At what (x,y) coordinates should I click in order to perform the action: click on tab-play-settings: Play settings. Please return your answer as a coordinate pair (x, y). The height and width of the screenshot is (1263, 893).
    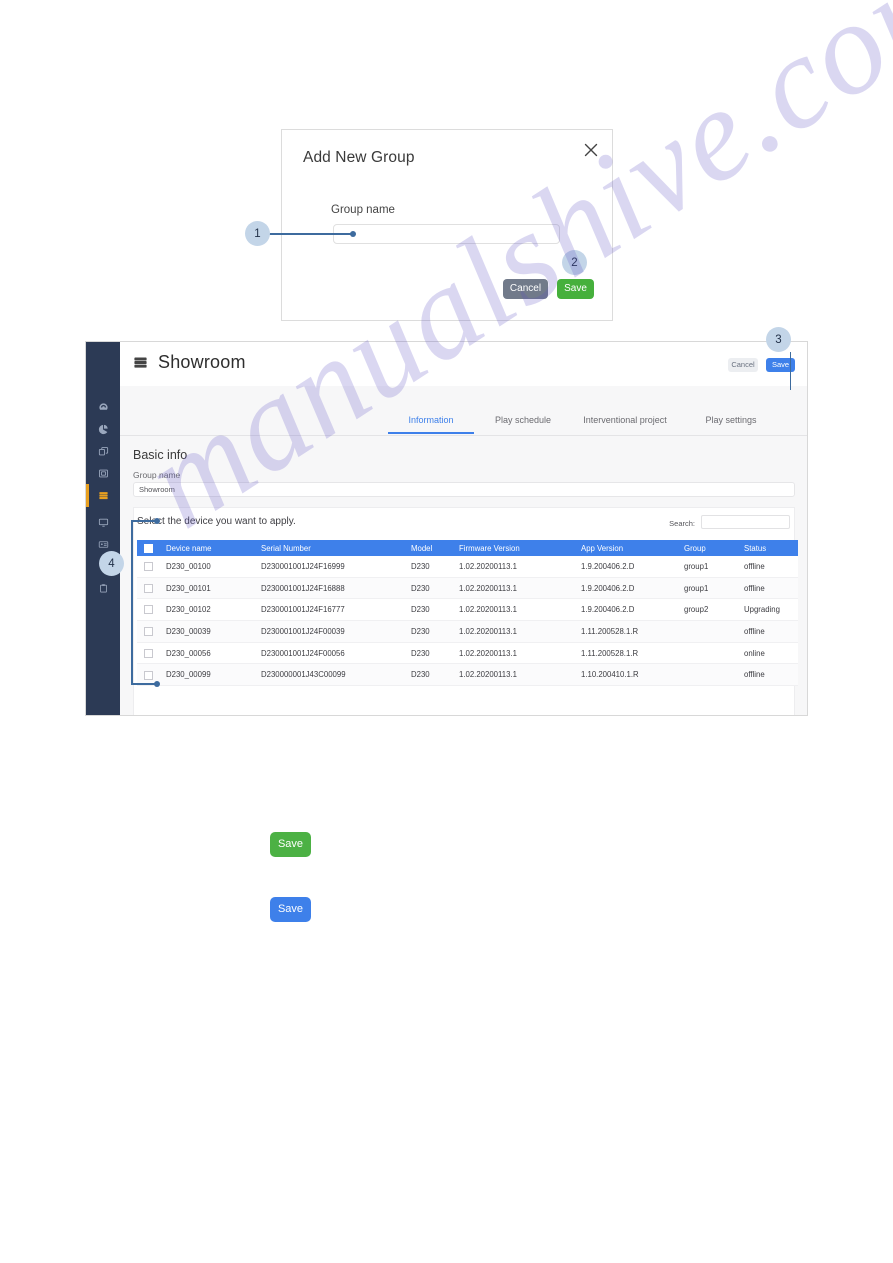
    Looking at the image, I should click on (731, 423).